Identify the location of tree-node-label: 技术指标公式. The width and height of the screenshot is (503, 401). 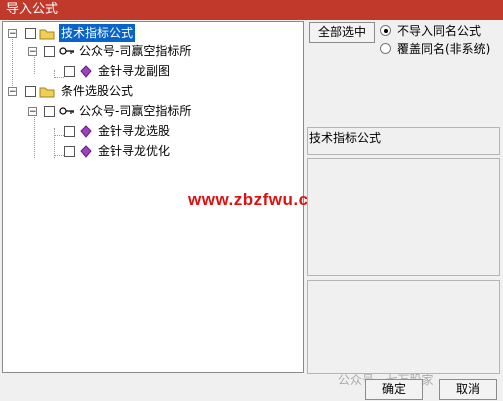
(97, 33).